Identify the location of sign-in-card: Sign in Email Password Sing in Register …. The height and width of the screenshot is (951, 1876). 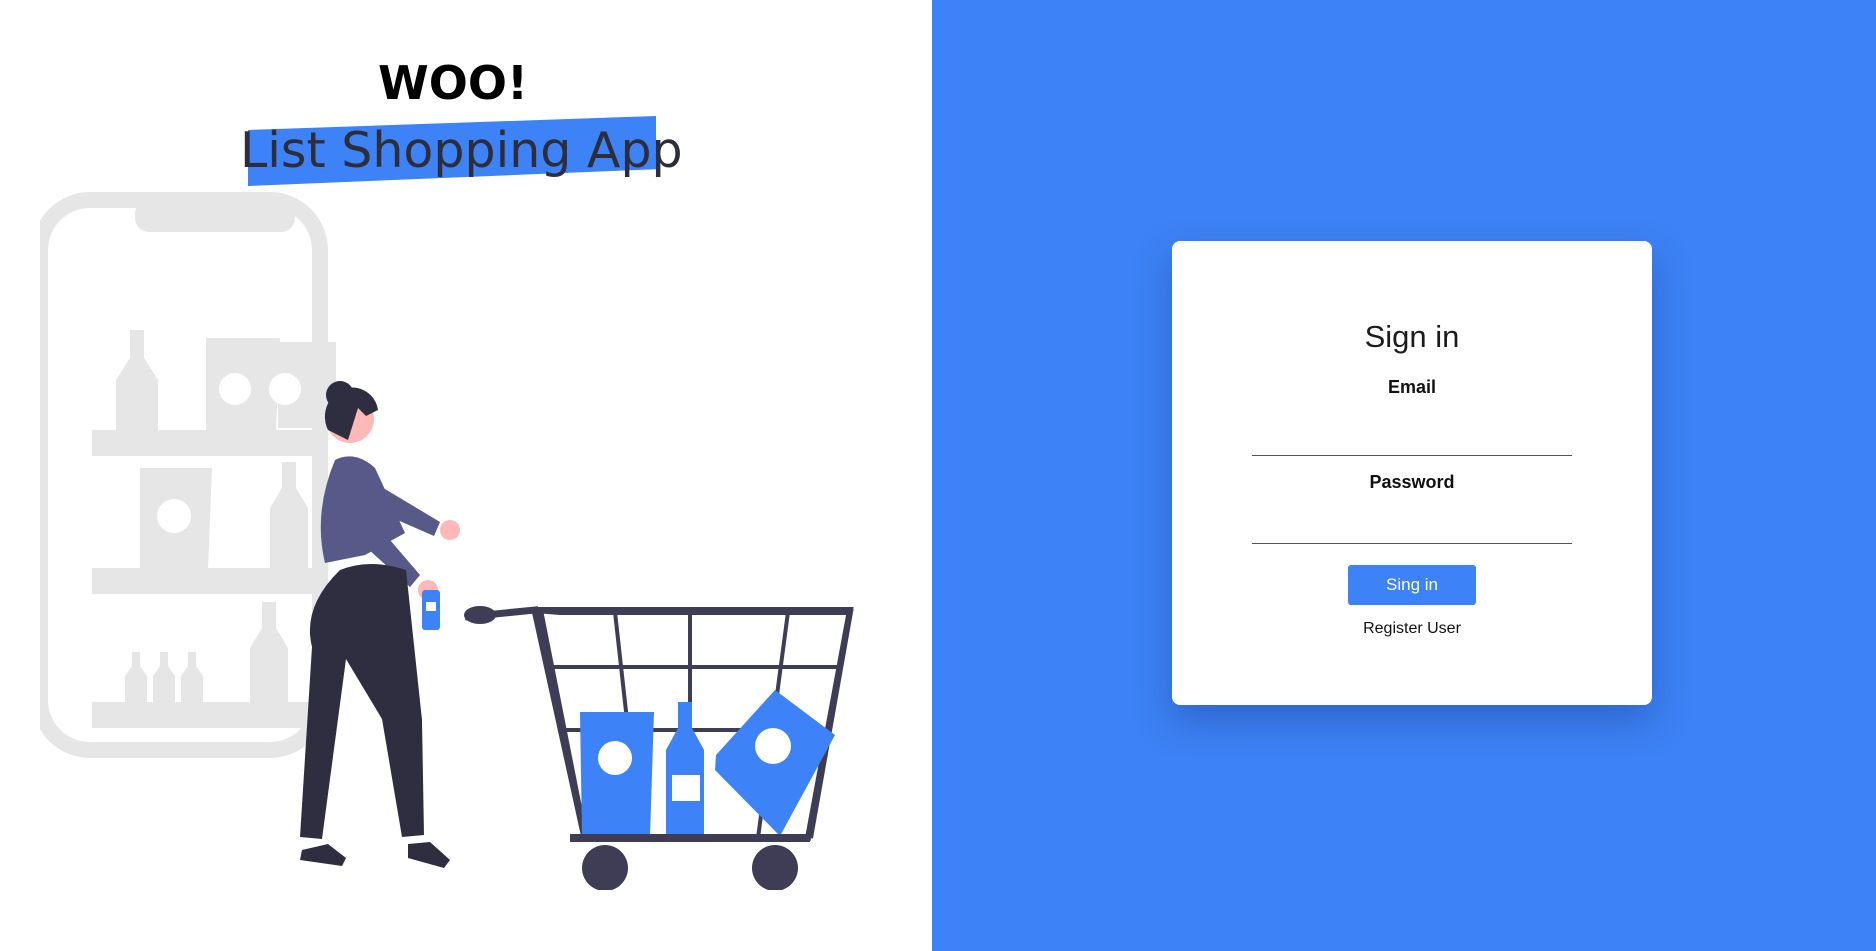
(1412, 473).